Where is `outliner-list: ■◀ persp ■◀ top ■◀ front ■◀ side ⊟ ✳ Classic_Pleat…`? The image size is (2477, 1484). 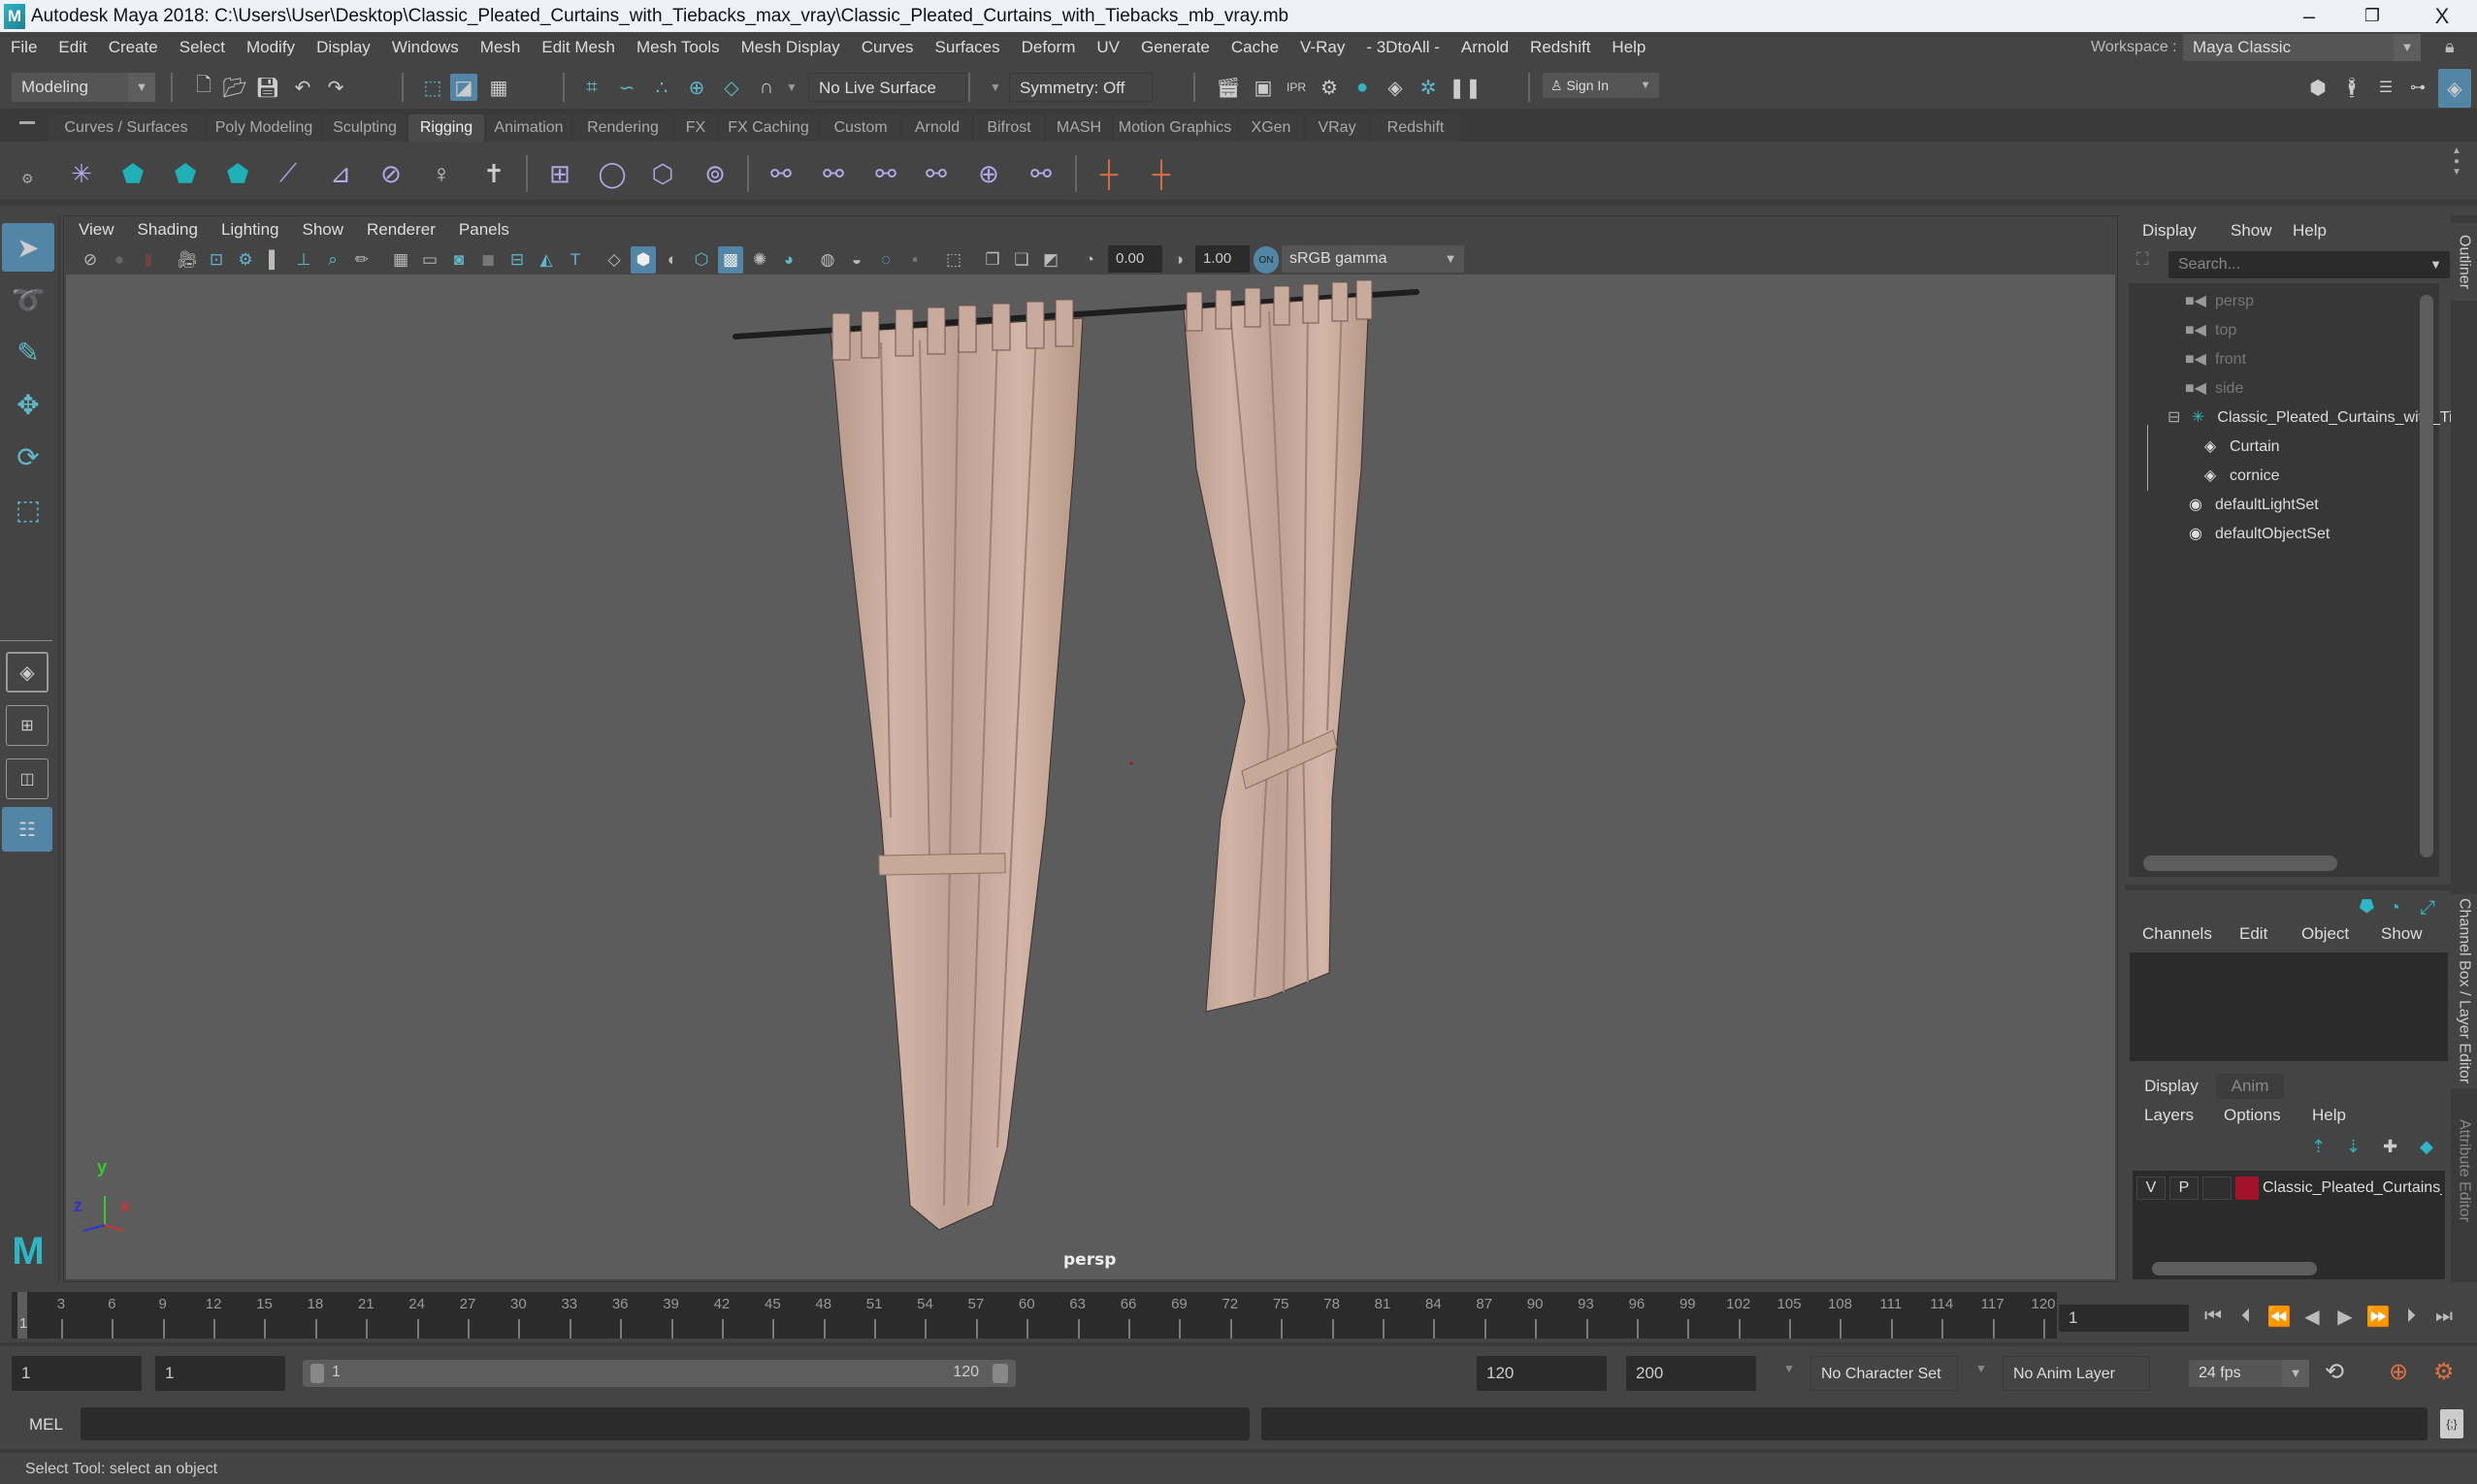 outliner-list: ■◀ persp ■◀ top ■◀ front ■◀ side ⊟ ✳ Classic_Pleat… is located at coordinates (2303, 580).